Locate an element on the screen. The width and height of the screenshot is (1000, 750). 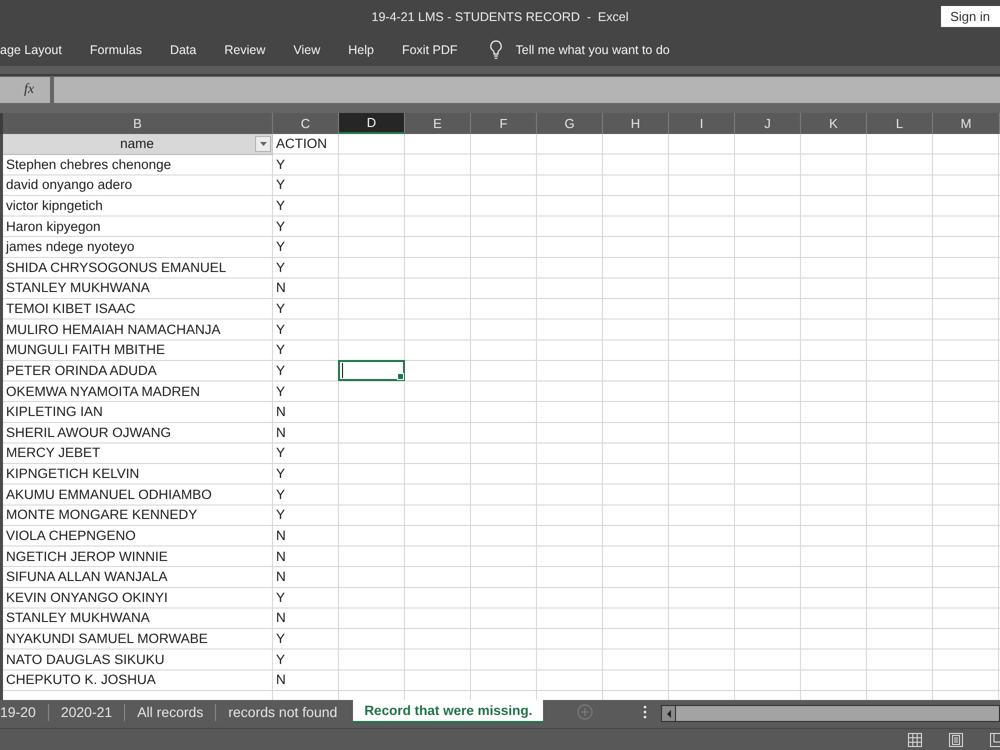
formula-field is located at coordinates (527, 90).